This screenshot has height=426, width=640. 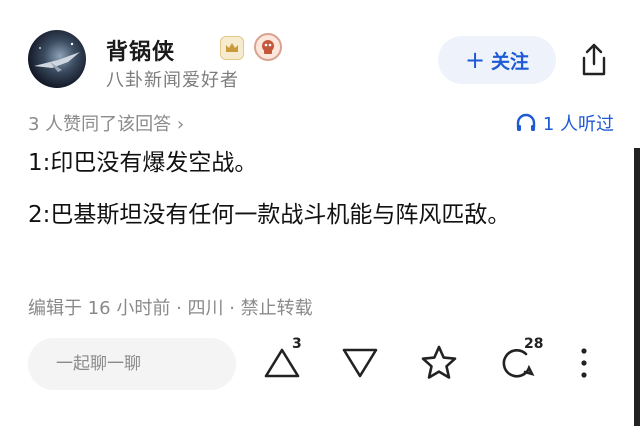 I want to click on plus-icon: +, so click(x=475, y=60).